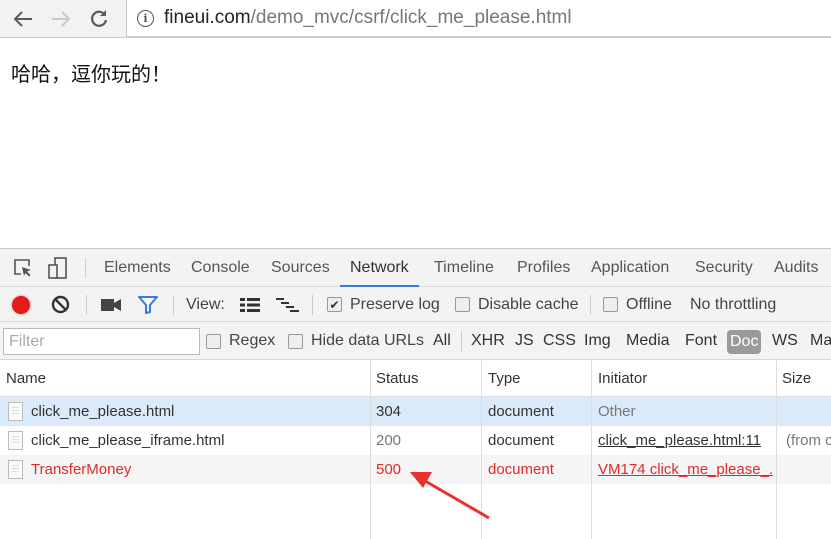 This screenshot has width=831, height=539. What do you see at coordinates (389, 411) in the screenshot?
I see `request-status: 304` at bounding box center [389, 411].